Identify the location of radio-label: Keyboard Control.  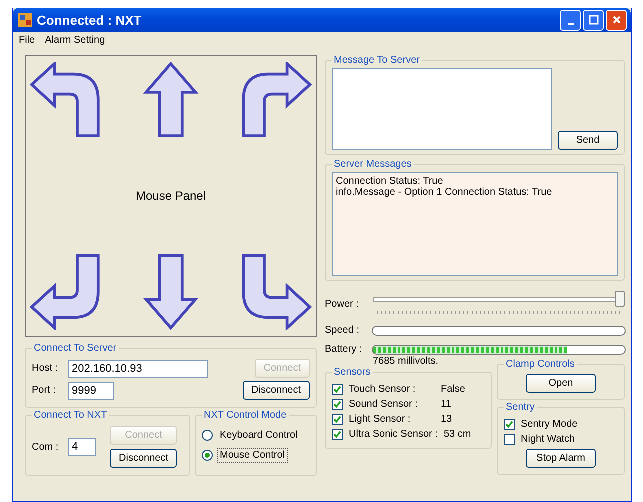
(259, 435).